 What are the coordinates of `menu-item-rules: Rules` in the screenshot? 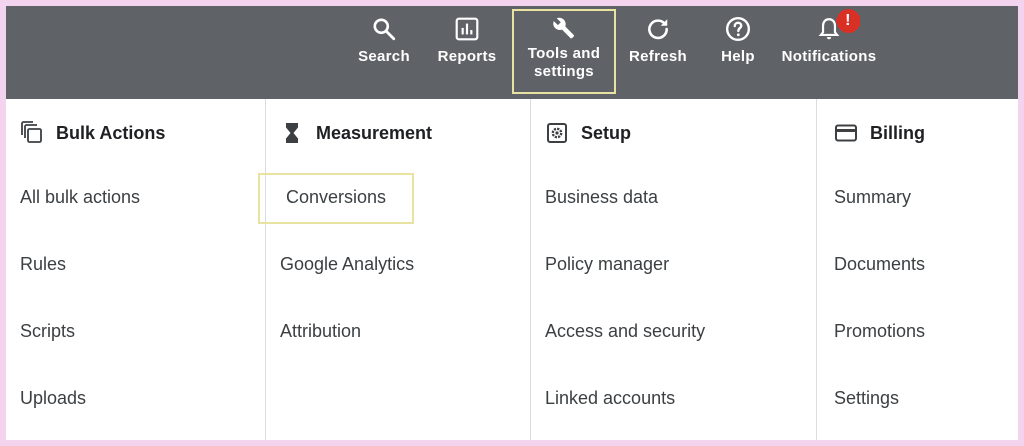 It's located at (43, 264).